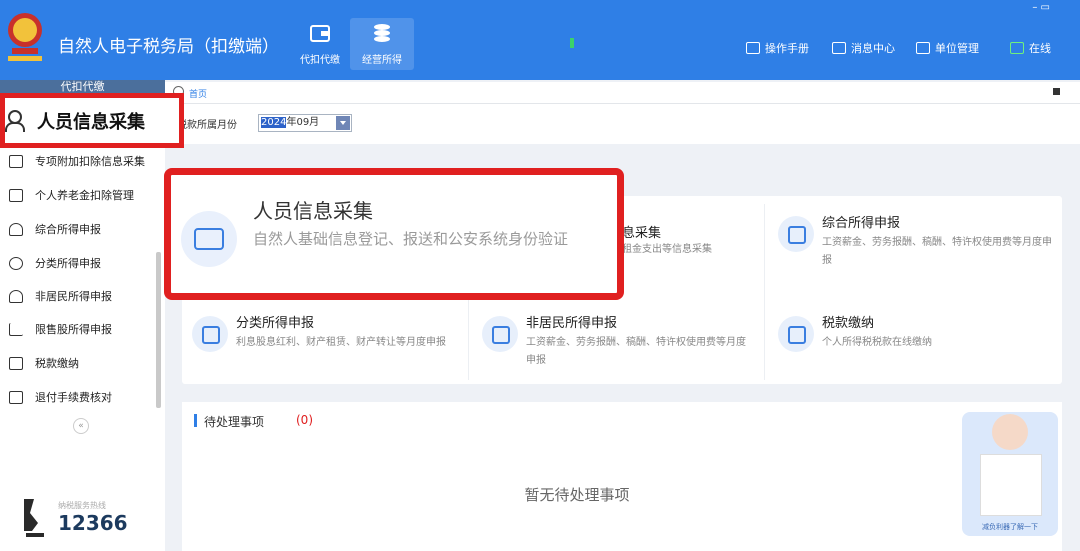  I want to click on report-icon, so click(796, 234).